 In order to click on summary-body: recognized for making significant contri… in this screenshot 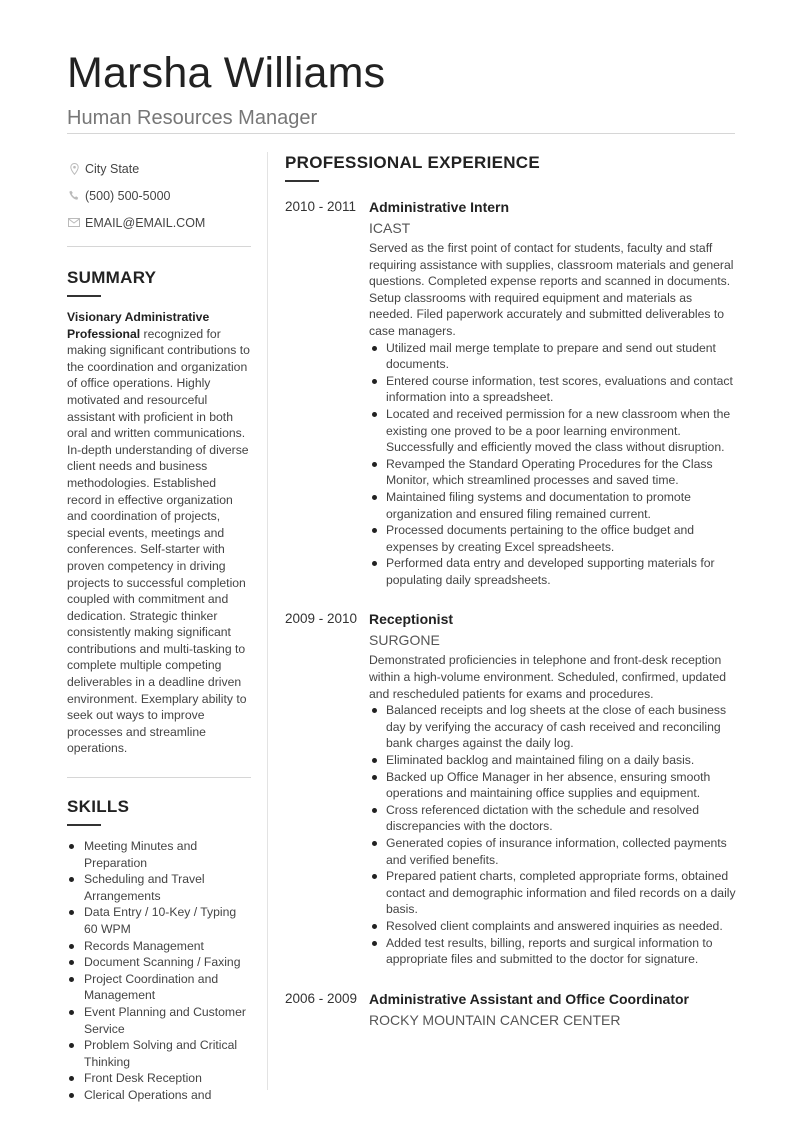, I will do `click(158, 541)`.